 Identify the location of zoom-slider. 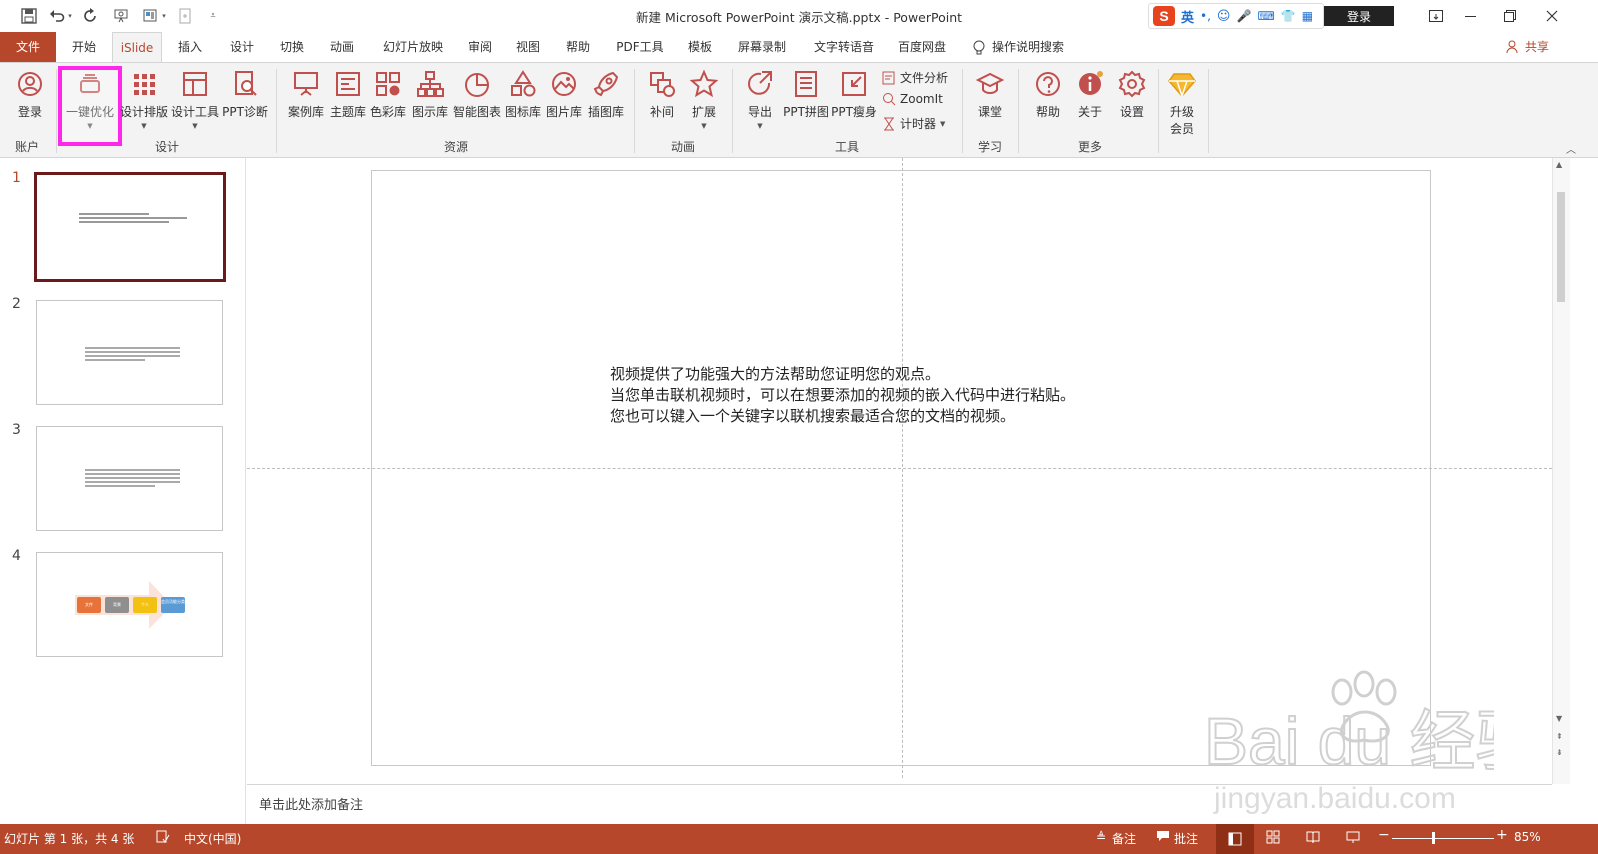
(1443, 838).